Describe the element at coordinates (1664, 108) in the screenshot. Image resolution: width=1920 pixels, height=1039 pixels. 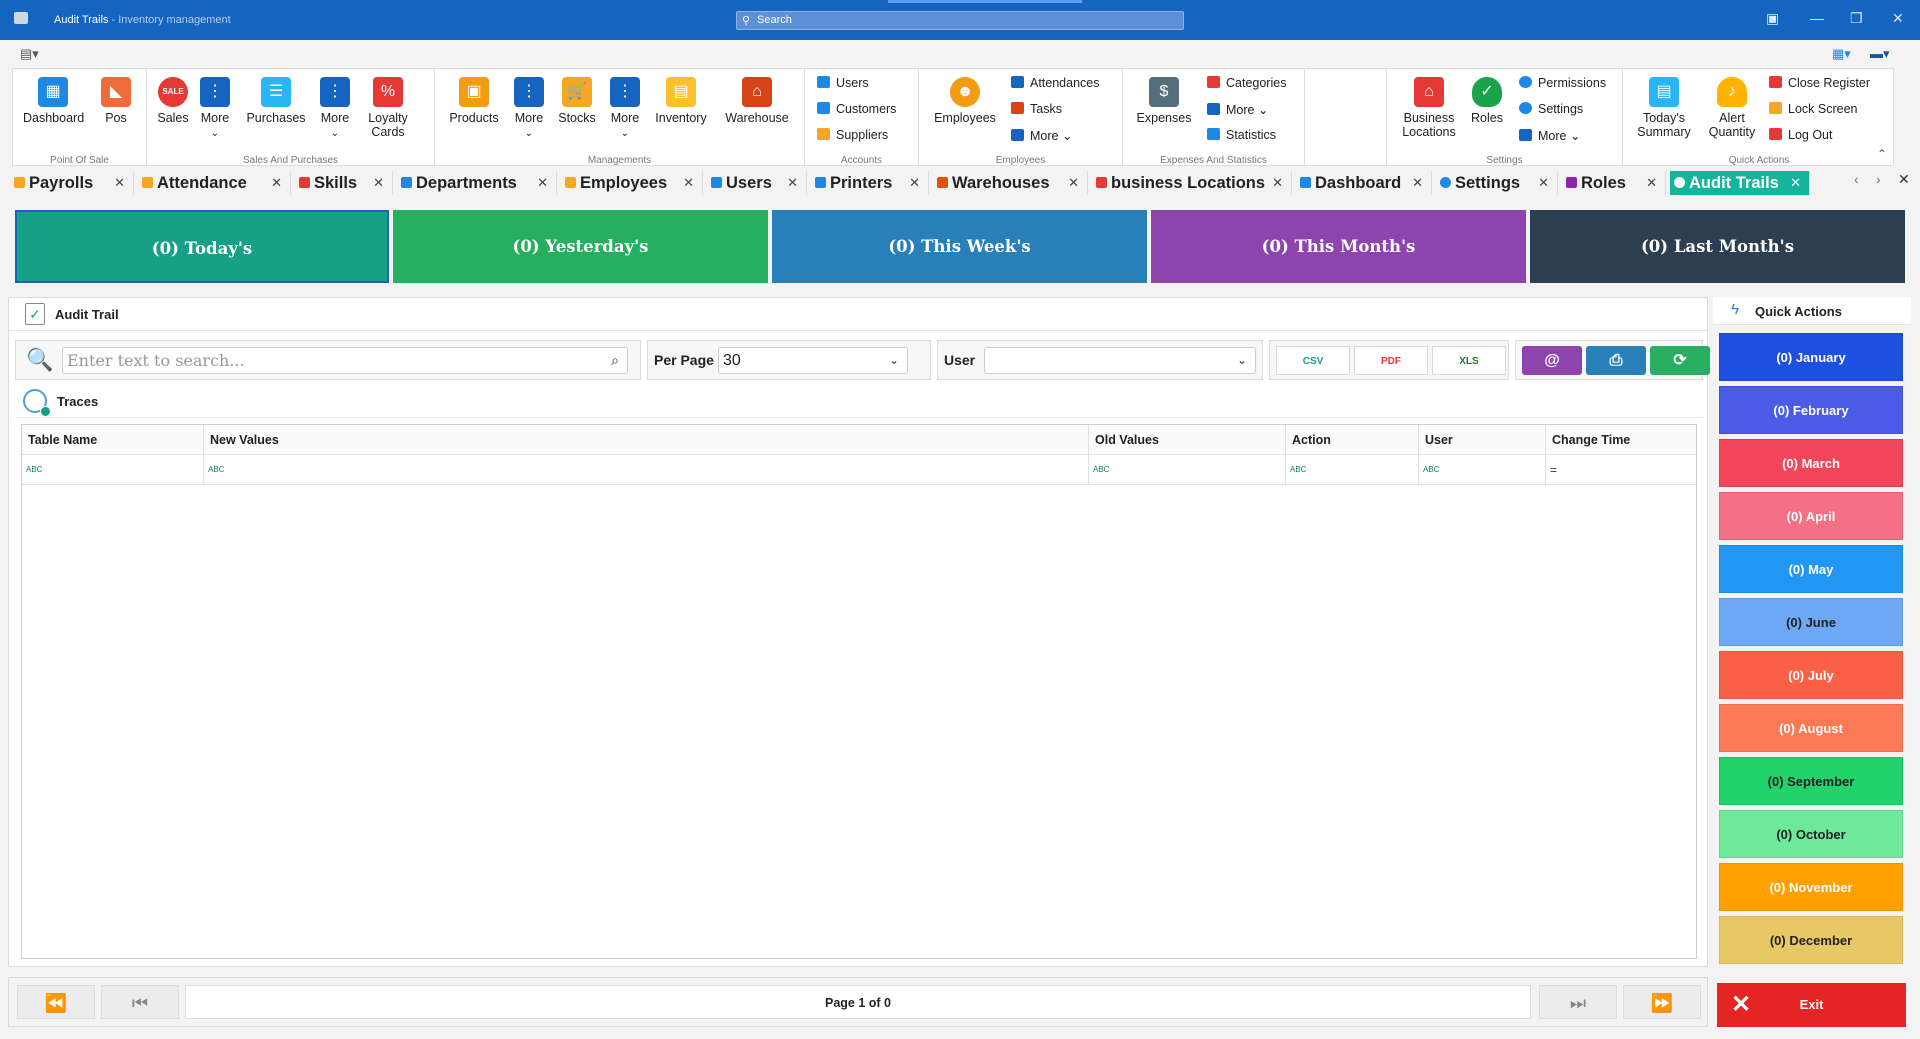
I see `todays-summary-button: ▤ Today's Summary` at that location.